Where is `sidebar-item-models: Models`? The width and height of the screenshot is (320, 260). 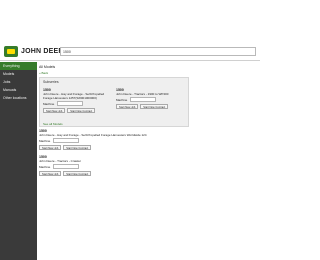 sidebar-item-models: Models is located at coordinates (18, 74).